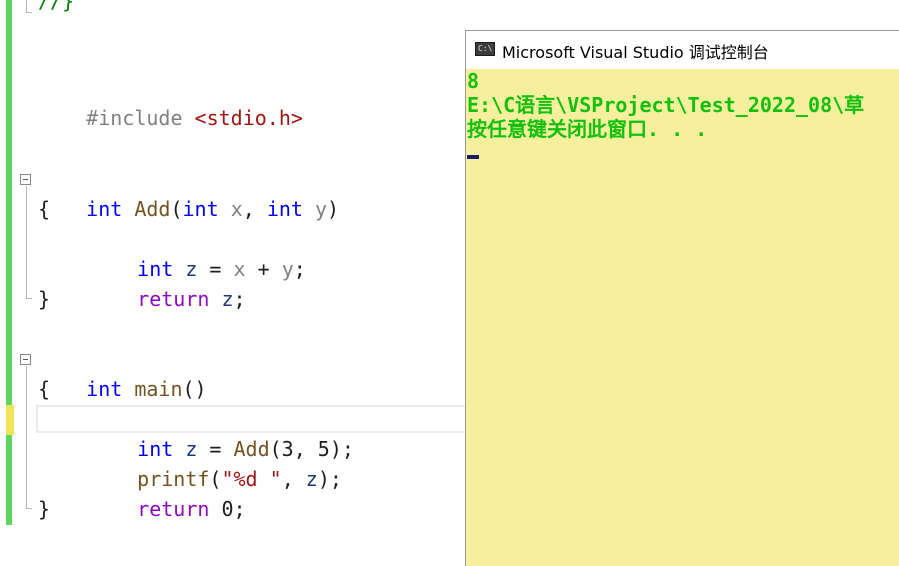 This screenshot has width=899, height=566. What do you see at coordinates (167, 282) in the screenshot?
I see `code-line: return z;` at bounding box center [167, 282].